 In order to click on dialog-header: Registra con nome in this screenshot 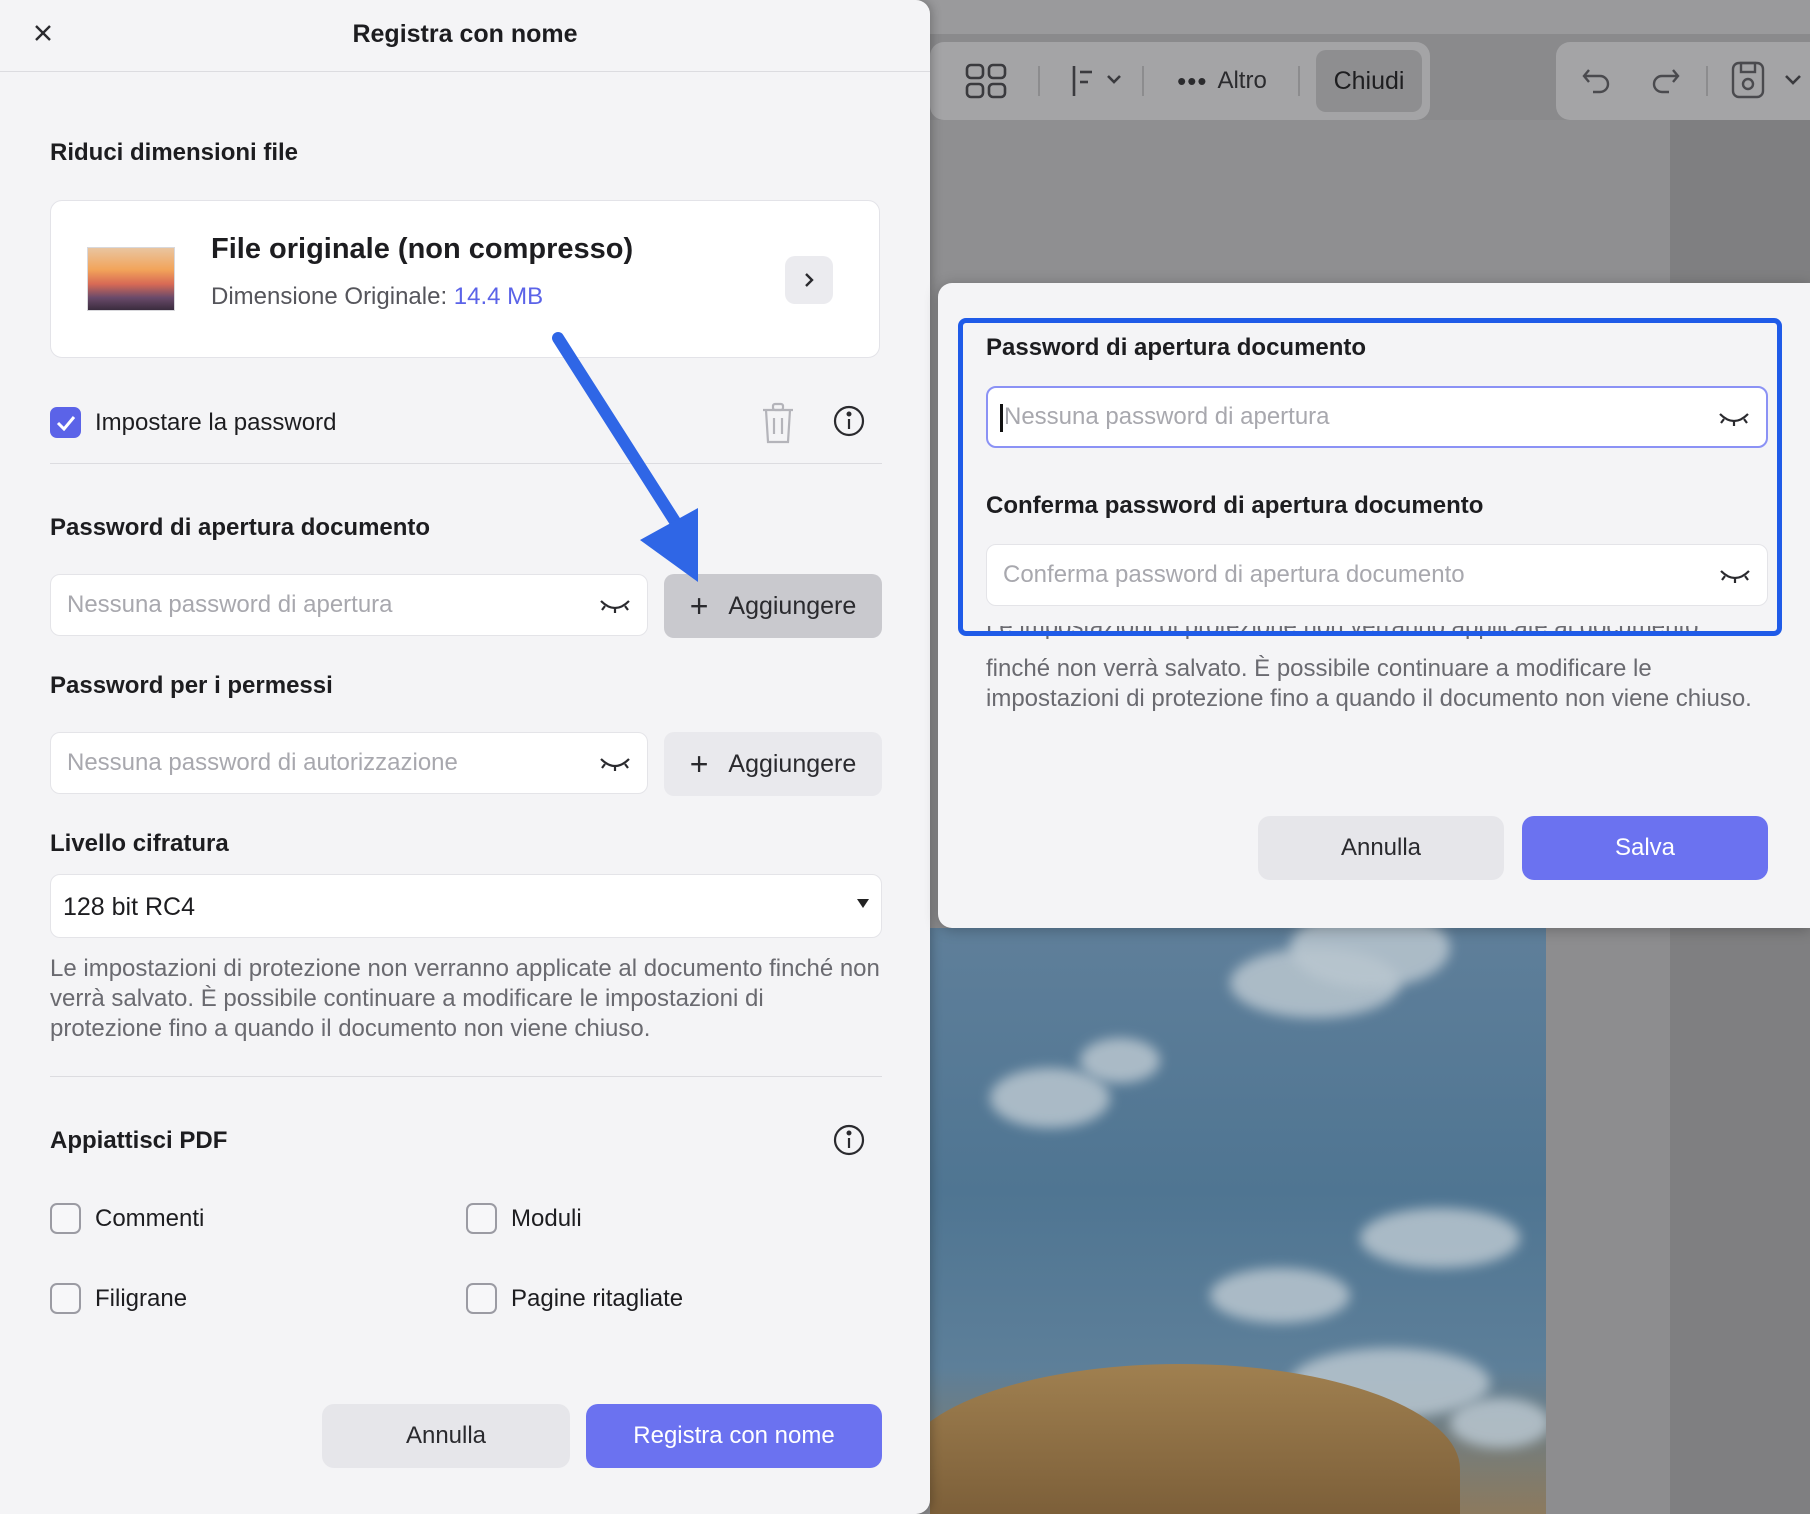, I will do `click(465, 36)`.